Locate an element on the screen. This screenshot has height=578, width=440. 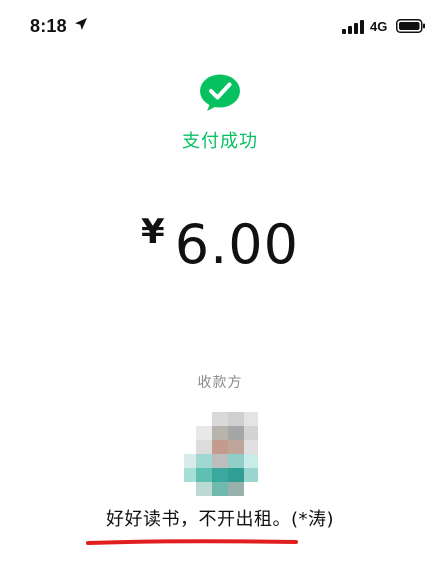
payee-label: 收款方 is located at coordinates (220, 383).